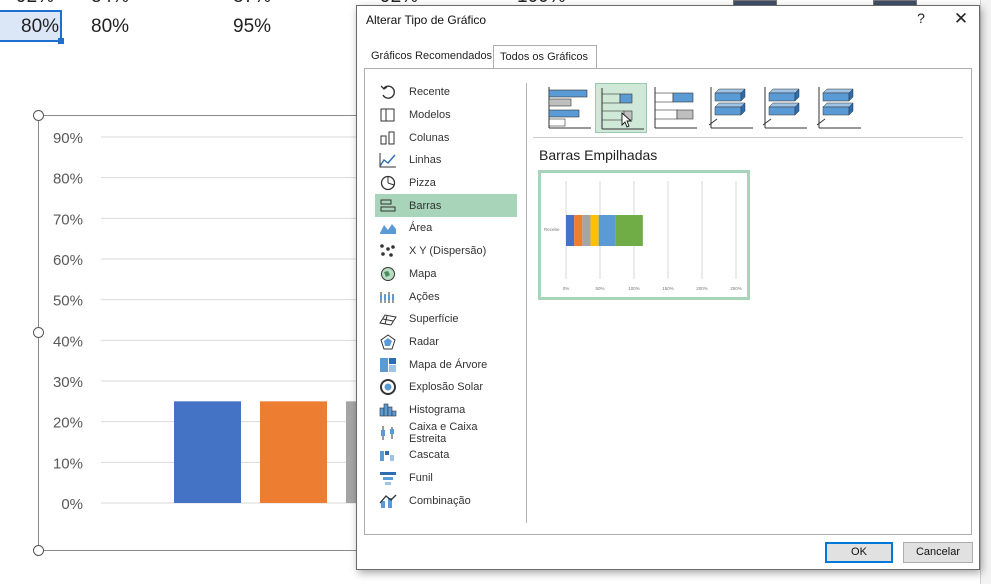  What do you see at coordinates (388, 501) in the screenshot?
I see `combo-chart-icon` at bounding box center [388, 501].